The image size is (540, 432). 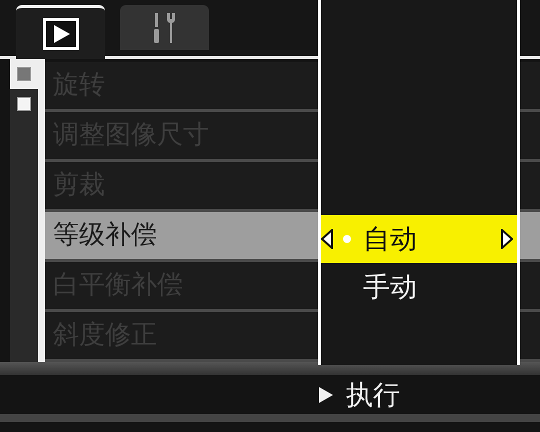 What do you see at coordinates (326, 395) in the screenshot?
I see `play-arrow-icon` at bounding box center [326, 395].